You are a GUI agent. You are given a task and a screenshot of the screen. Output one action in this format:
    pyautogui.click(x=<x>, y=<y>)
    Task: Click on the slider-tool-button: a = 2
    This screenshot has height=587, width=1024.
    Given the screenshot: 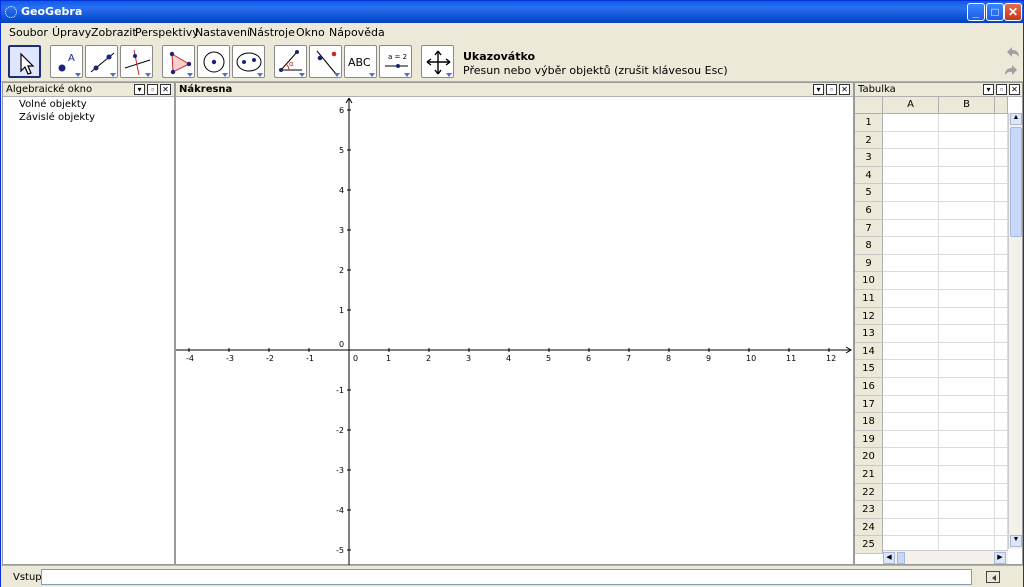 What is the action you would take?
    pyautogui.click(x=395, y=61)
    